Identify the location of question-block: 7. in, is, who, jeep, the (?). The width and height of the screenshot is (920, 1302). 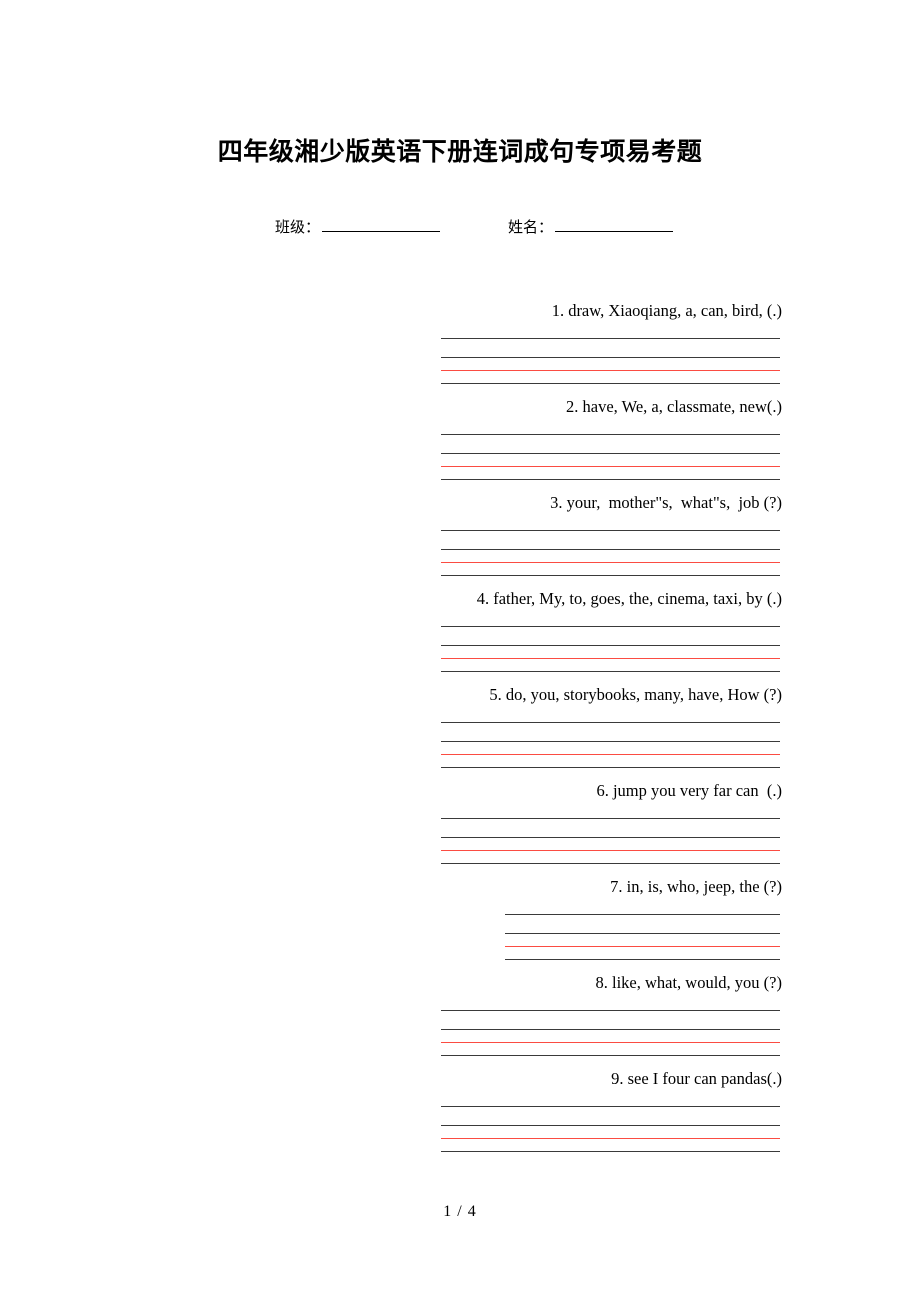
(460, 924).